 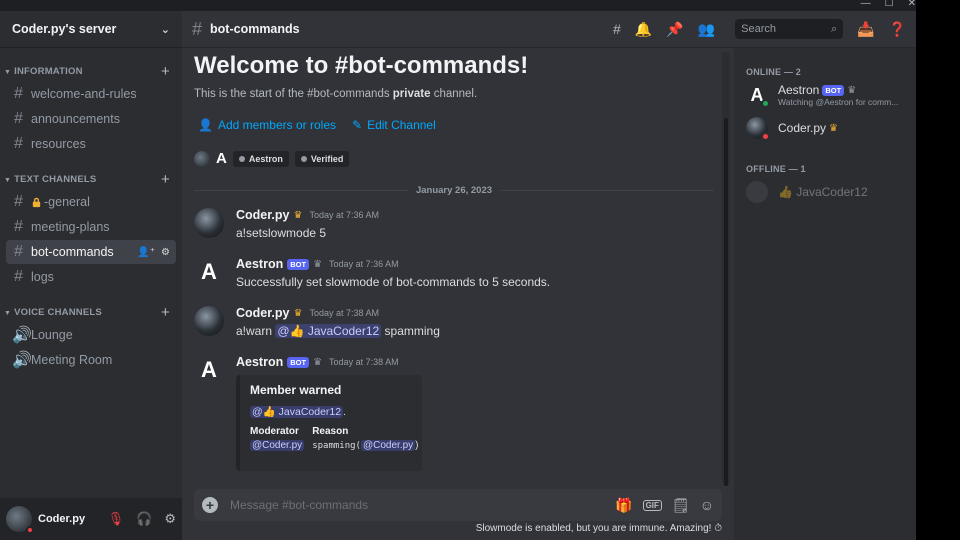 What do you see at coordinates (897, 29) in the screenshot?
I see `help-icon: ❓` at bounding box center [897, 29].